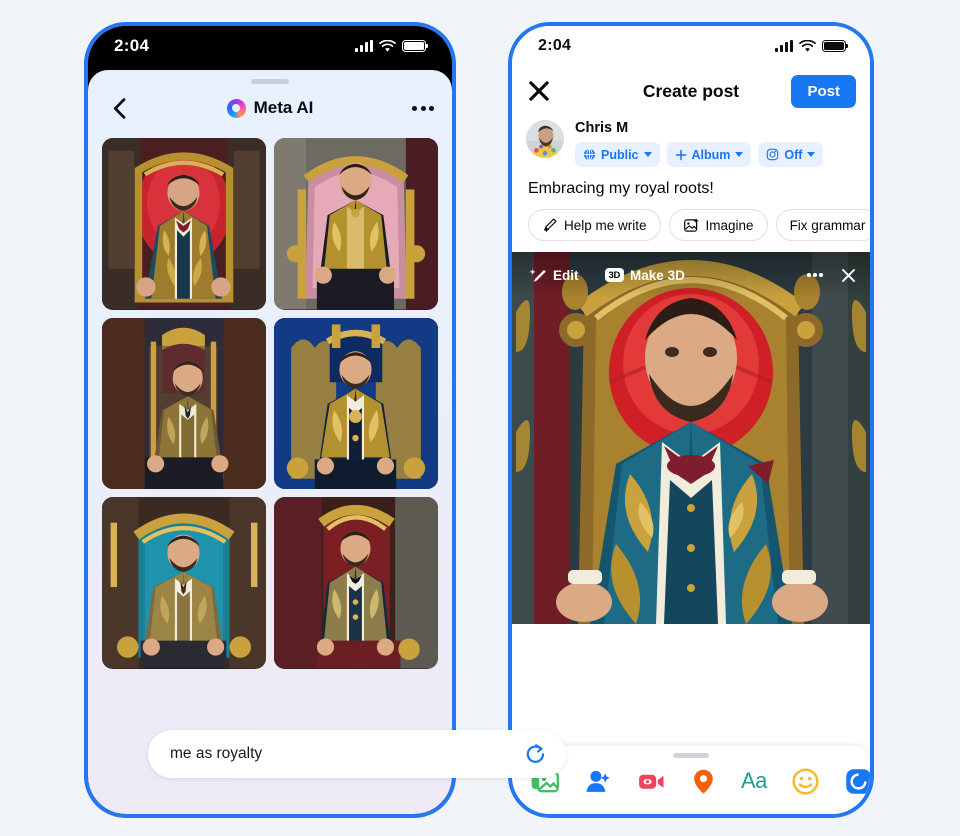 This screenshot has height=836, width=960. I want to click on remove-image-button, so click(848, 275).